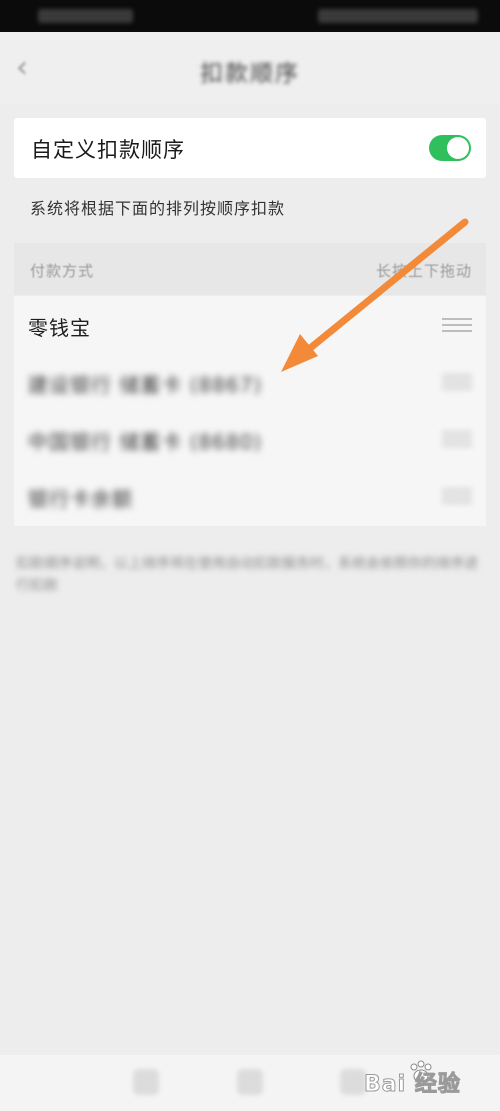  I want to click on watermark-text: Bai 经验, so click(412, 1085).